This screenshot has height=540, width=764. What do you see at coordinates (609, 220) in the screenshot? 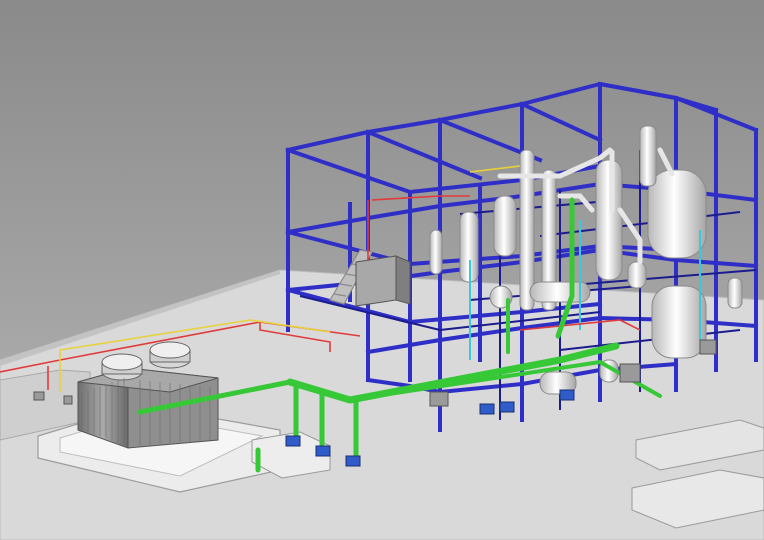
I see `vessel-tower-e` at bounding box center [609, 220].